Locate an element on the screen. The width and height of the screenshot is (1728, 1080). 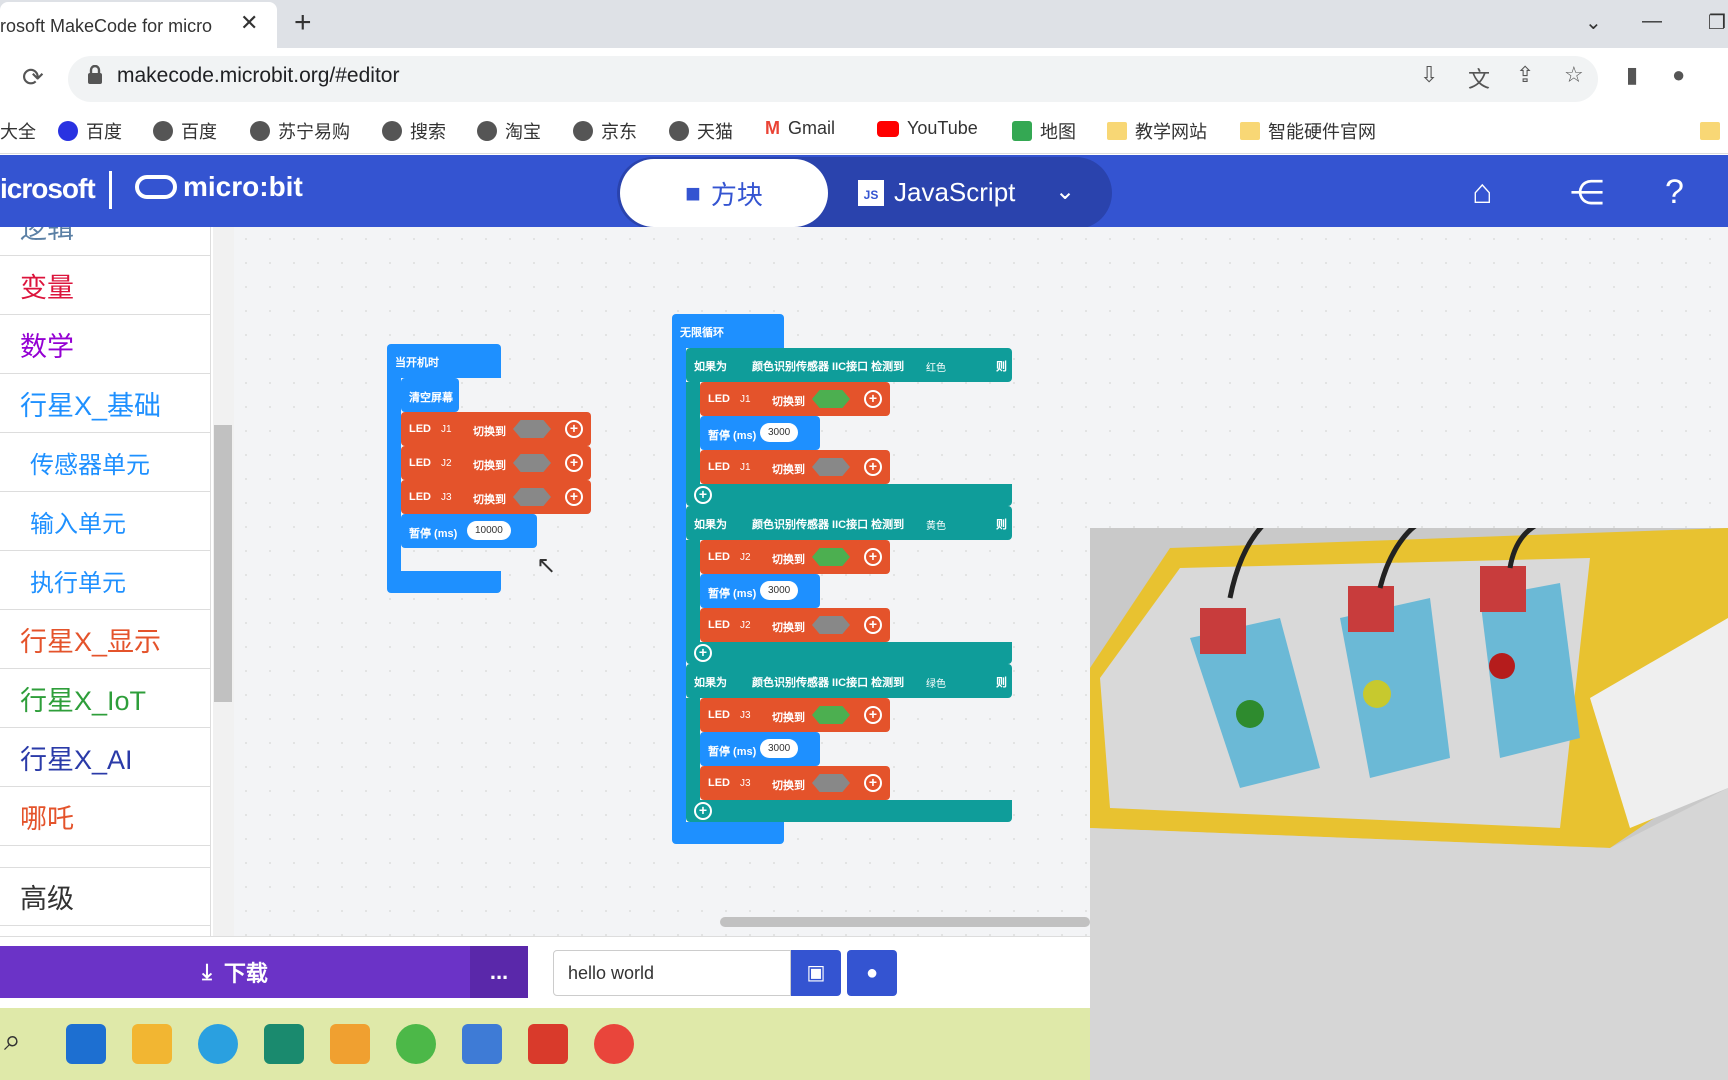
folder-icon is located at coordinates (1710, 131).